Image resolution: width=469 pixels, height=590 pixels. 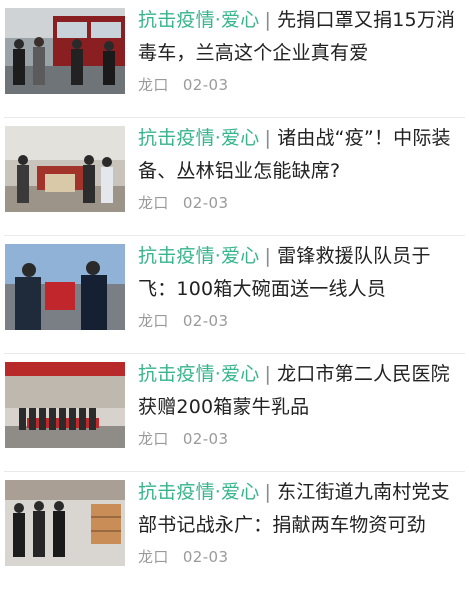 I want to click on news-title-line: 抗击疫情·爱心 | 雷锋救援队队员于飞：100箱大碗面送一线人员, so click(x=300, y=273).